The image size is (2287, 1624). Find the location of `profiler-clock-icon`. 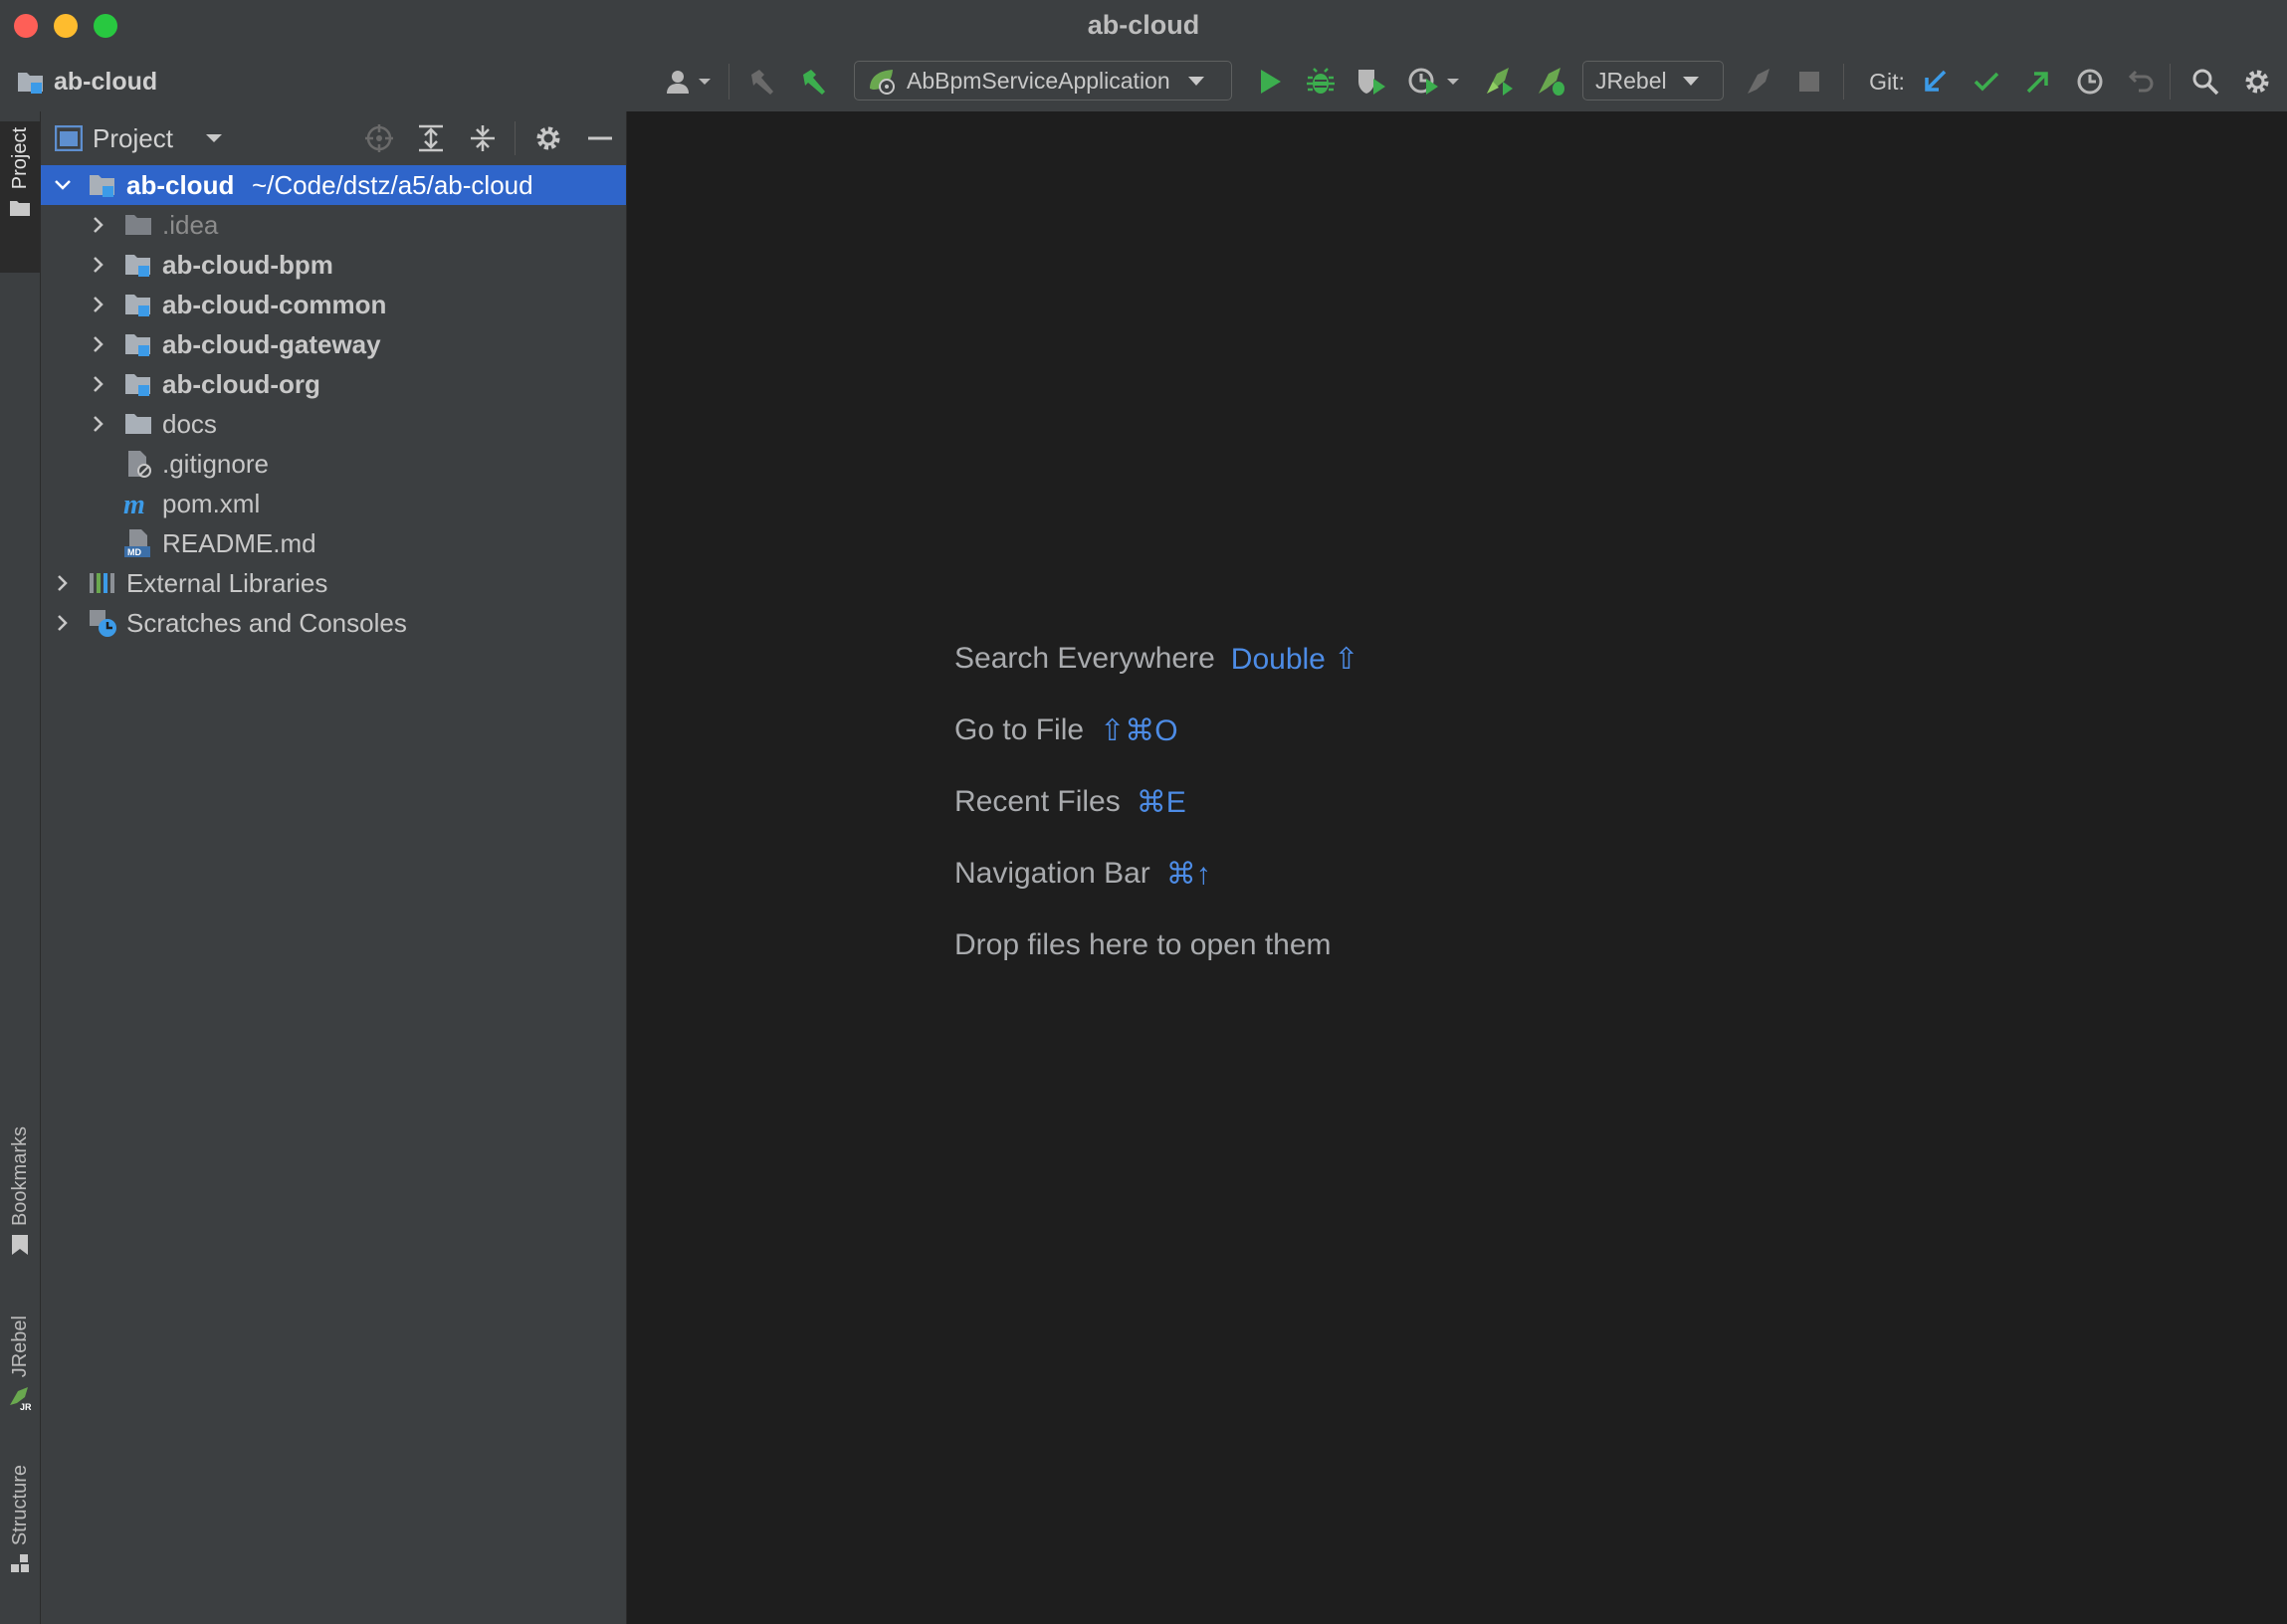

profiler-clock-icon is located at coordinates (1434, 82).